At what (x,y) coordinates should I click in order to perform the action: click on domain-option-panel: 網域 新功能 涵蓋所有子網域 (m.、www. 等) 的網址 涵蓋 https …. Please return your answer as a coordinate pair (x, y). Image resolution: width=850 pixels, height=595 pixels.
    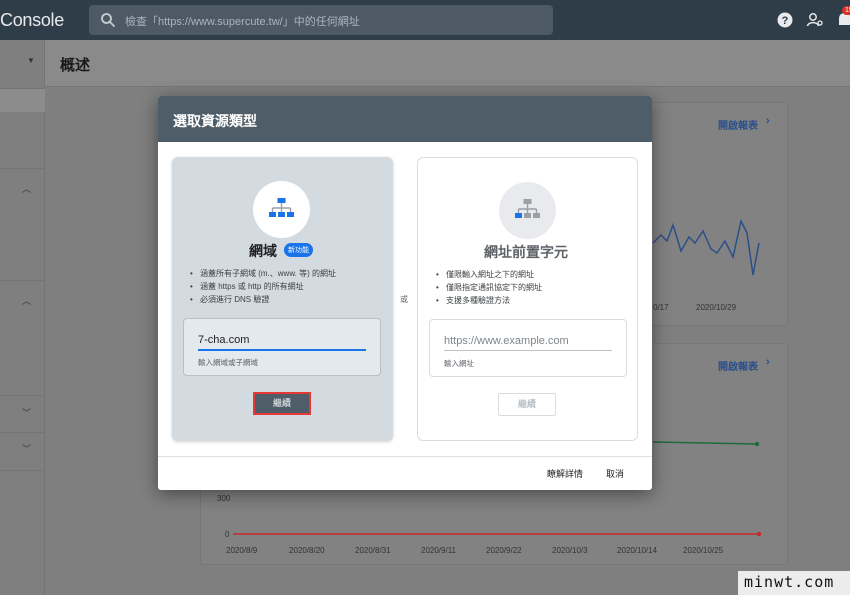
    Looking at the image, I should click on (282, 299).